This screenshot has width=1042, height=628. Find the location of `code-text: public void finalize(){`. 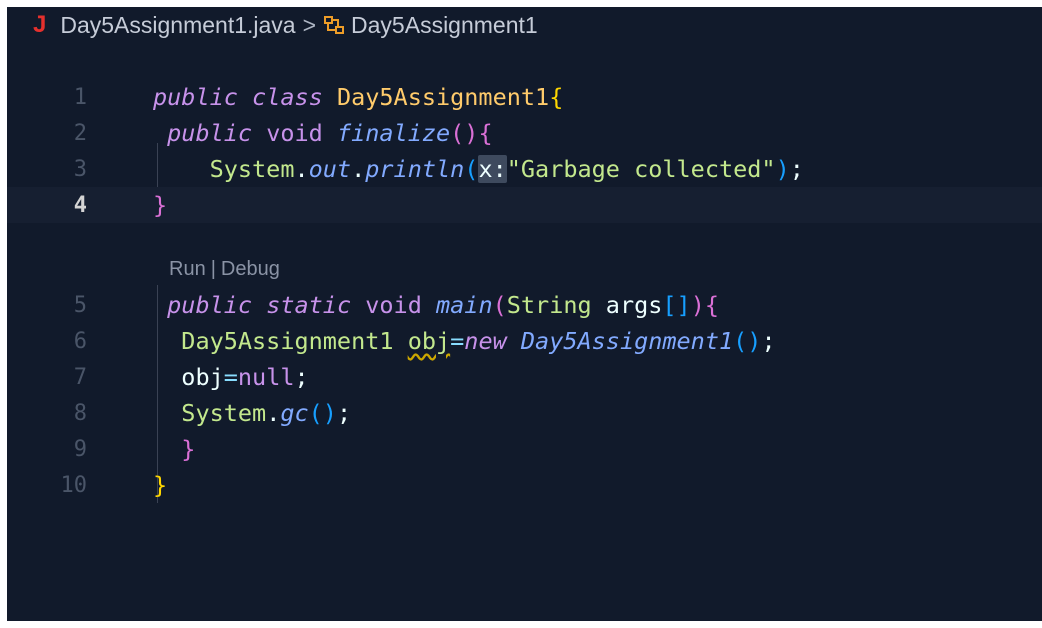

code-text: public void finalize(){ is located at coordinates (323, 133).